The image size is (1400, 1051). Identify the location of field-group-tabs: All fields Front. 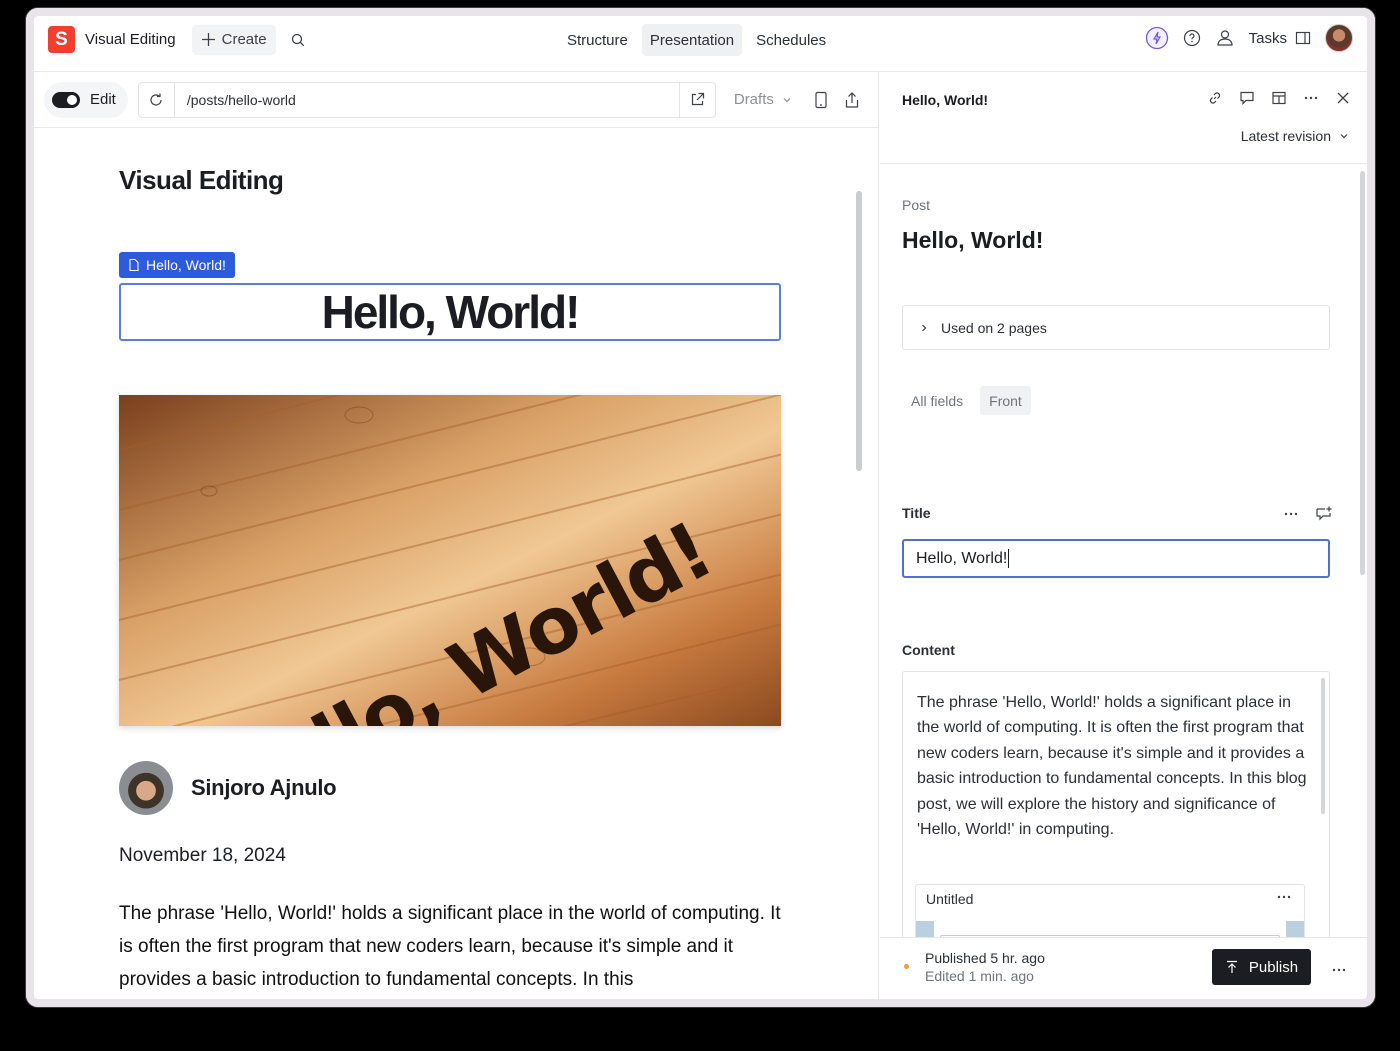
(966, 400).